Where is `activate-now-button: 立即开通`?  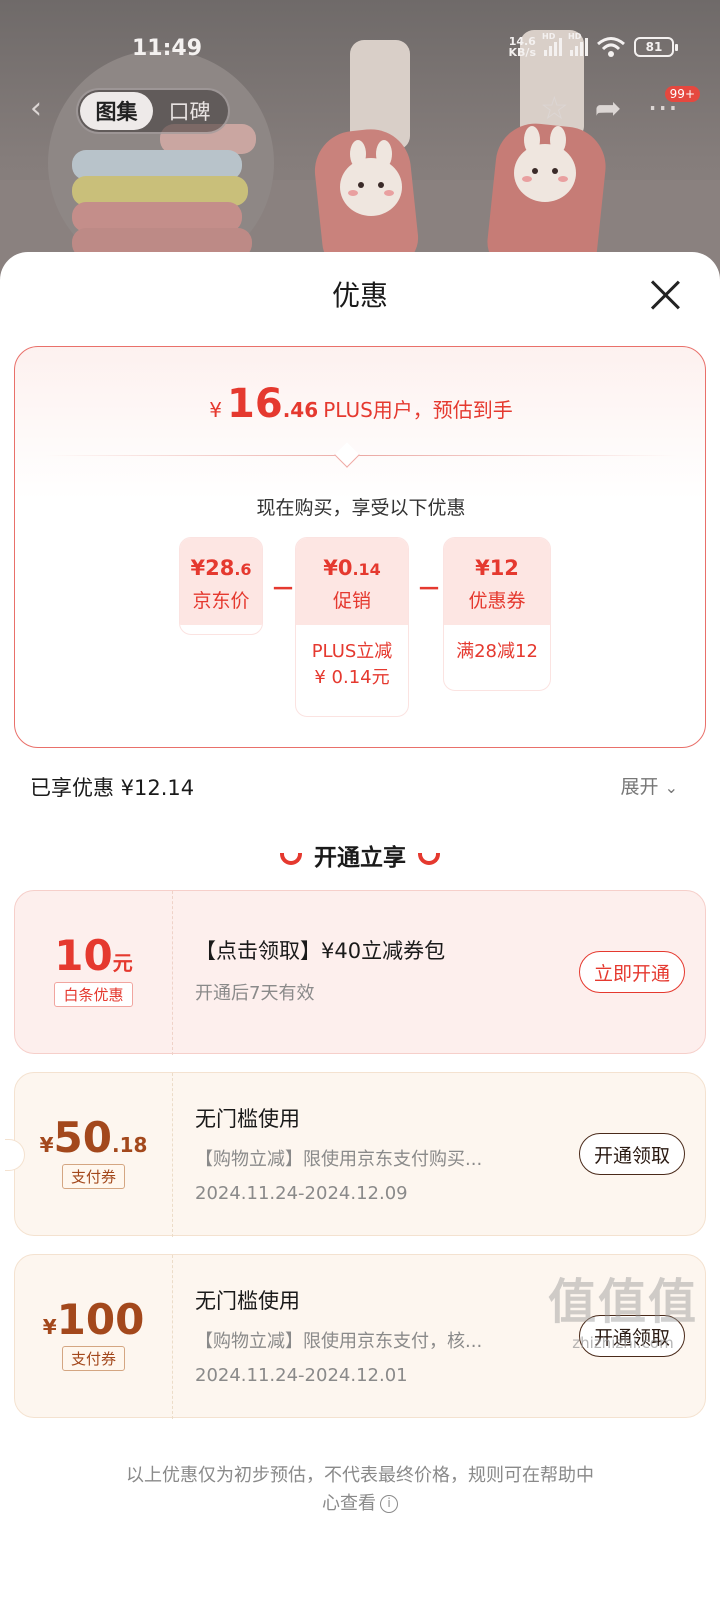
activate-now-button: 立即开通 is located at coordinates (631, 972).